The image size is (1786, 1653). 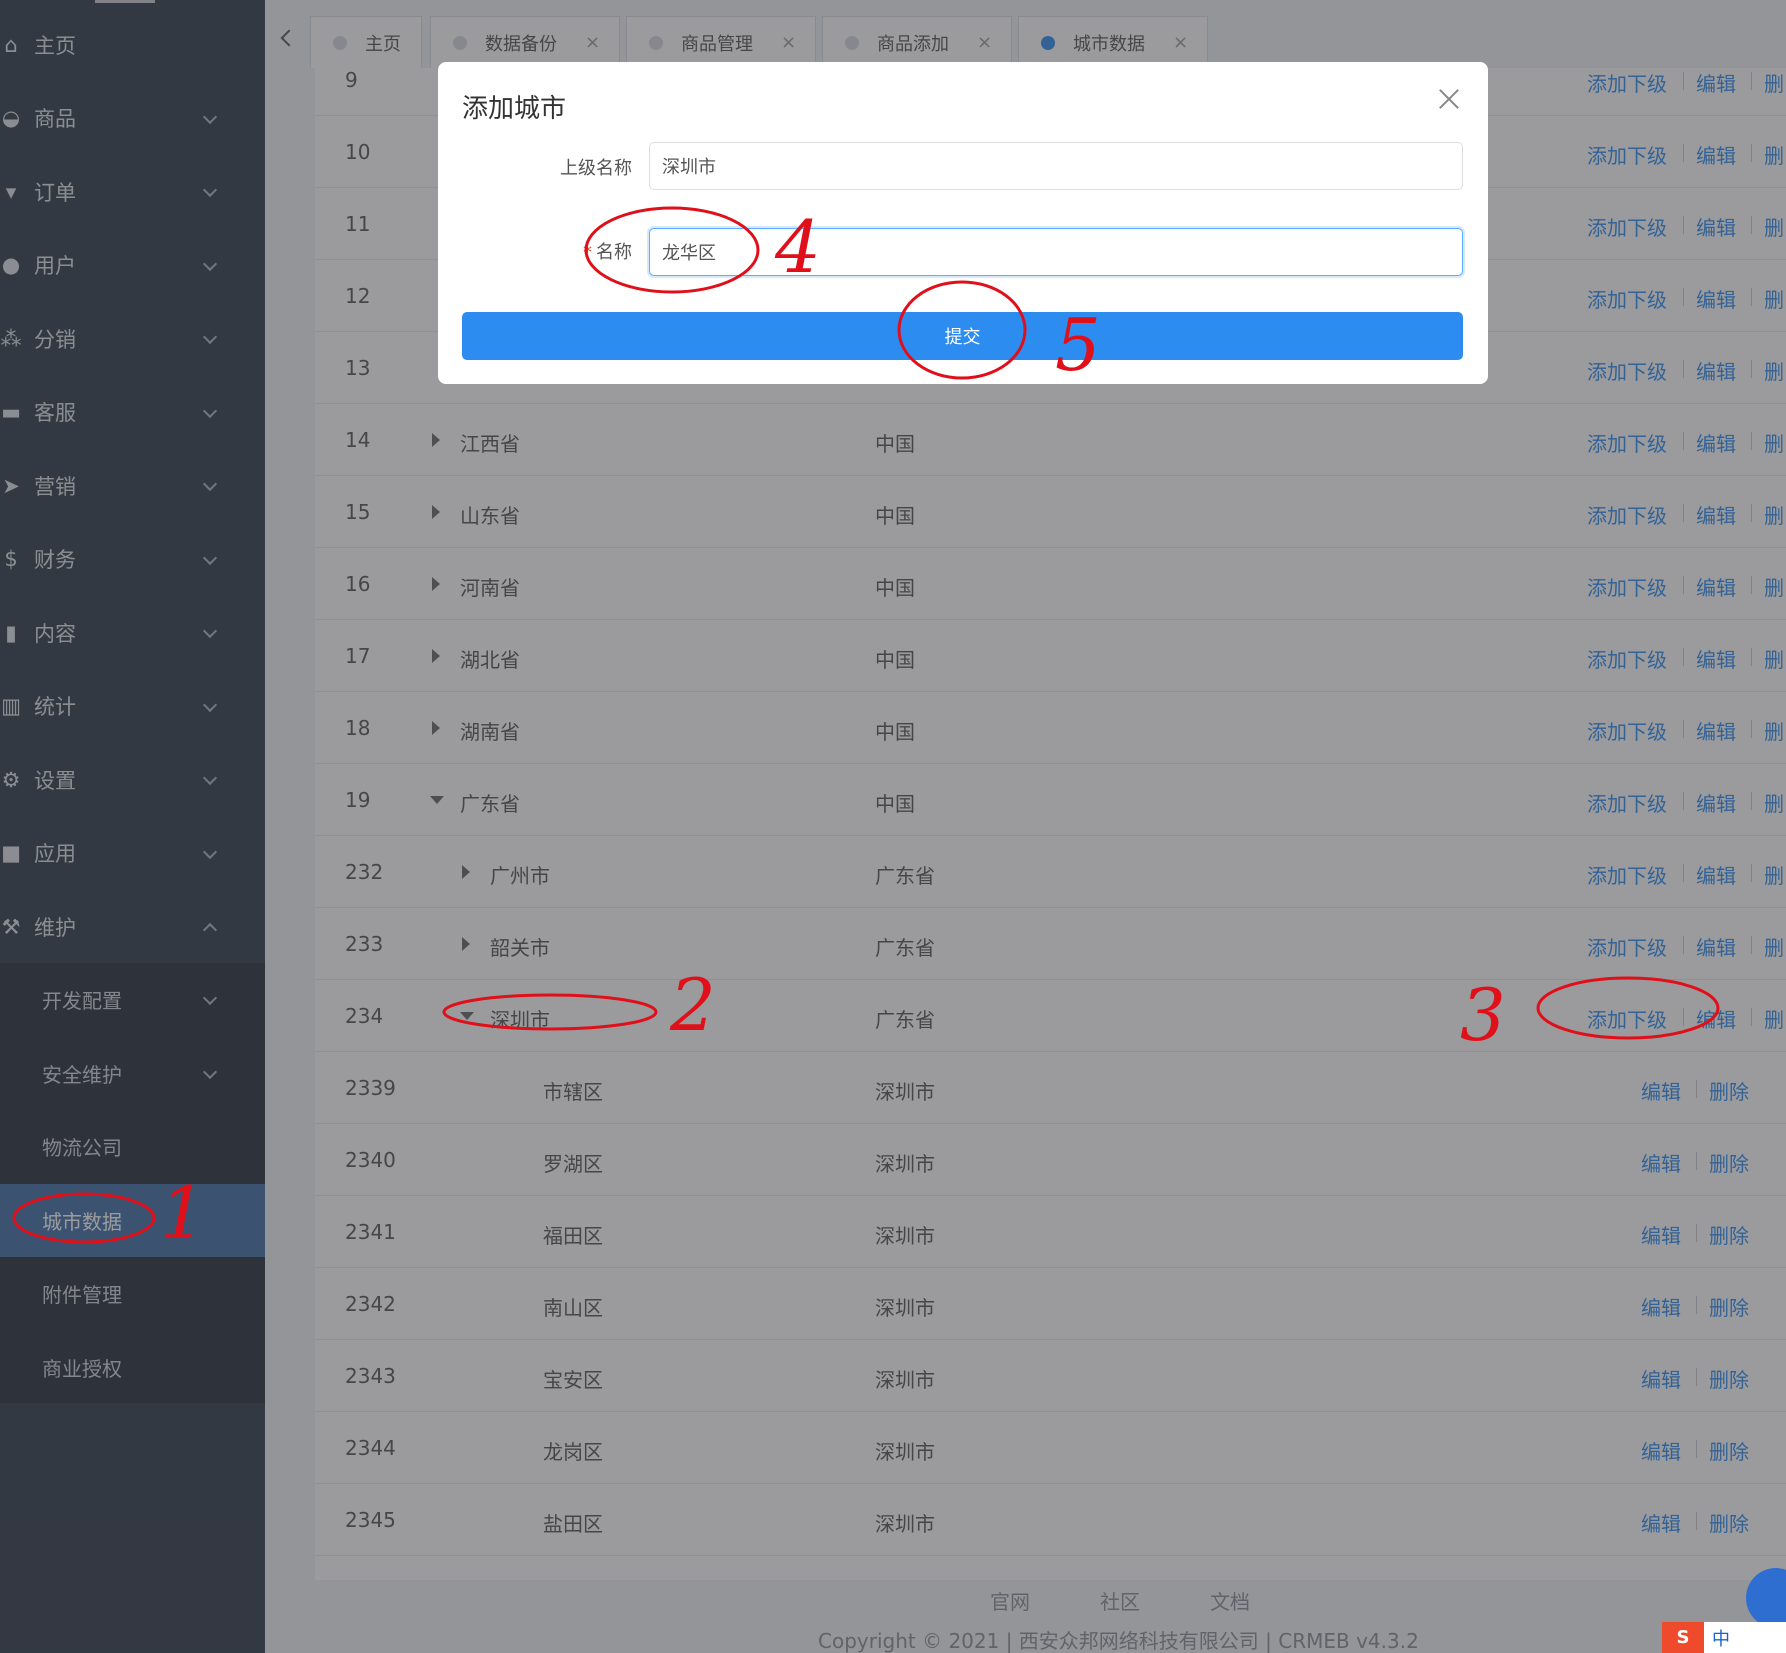 I want to click on parent-name-label: 上级名称, so click(x=596, y=168).